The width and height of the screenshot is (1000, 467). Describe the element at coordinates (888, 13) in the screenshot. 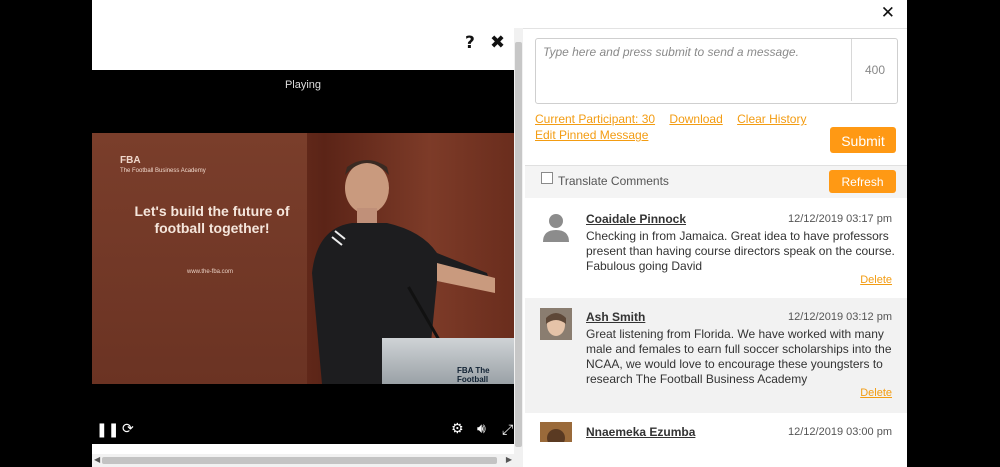

I see `window-close-icon: ✕` at that location.